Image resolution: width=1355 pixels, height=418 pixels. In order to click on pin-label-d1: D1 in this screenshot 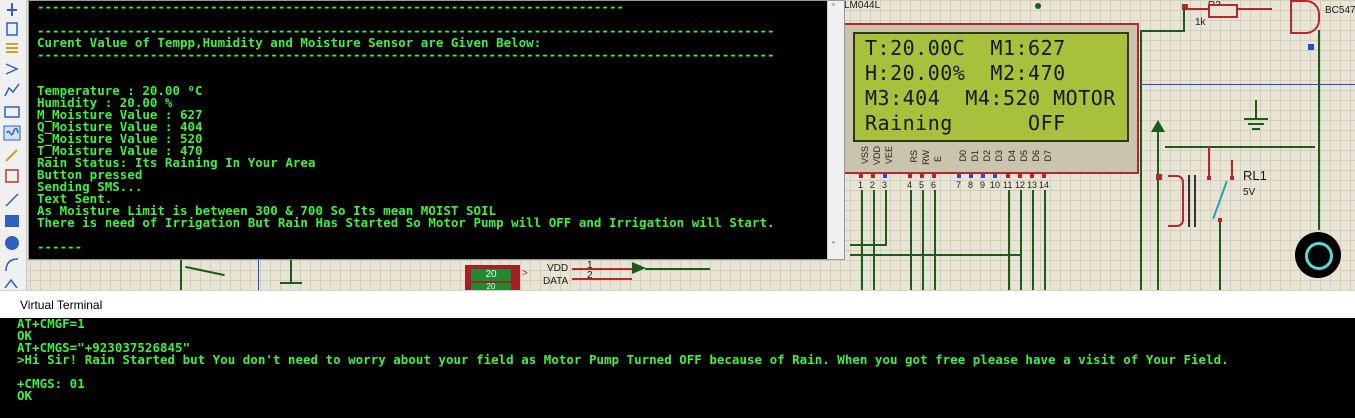, I will do `click(975, 156)`.